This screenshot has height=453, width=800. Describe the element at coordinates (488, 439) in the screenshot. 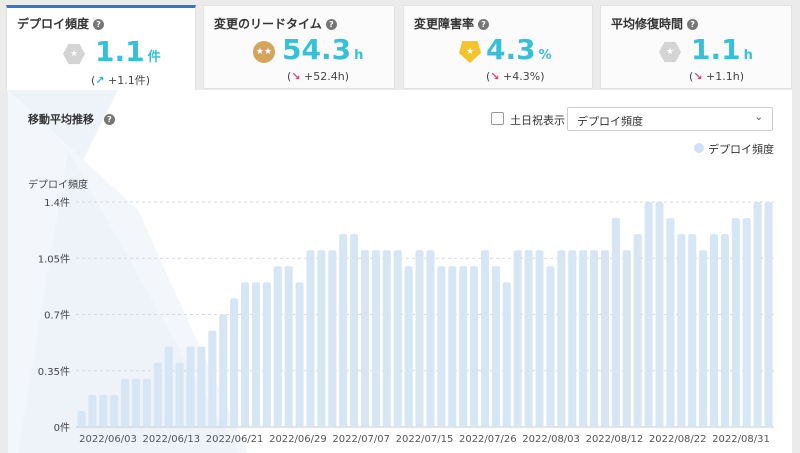

I see `x-tick-label: 2022/07/26` at that location.